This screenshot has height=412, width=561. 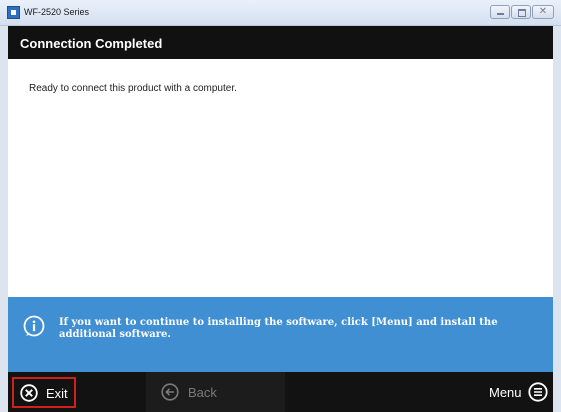 What do you see at coordinates (29, 393) in the screenshot?
I see `close-circle-icon` at bounding box center [29, 393].